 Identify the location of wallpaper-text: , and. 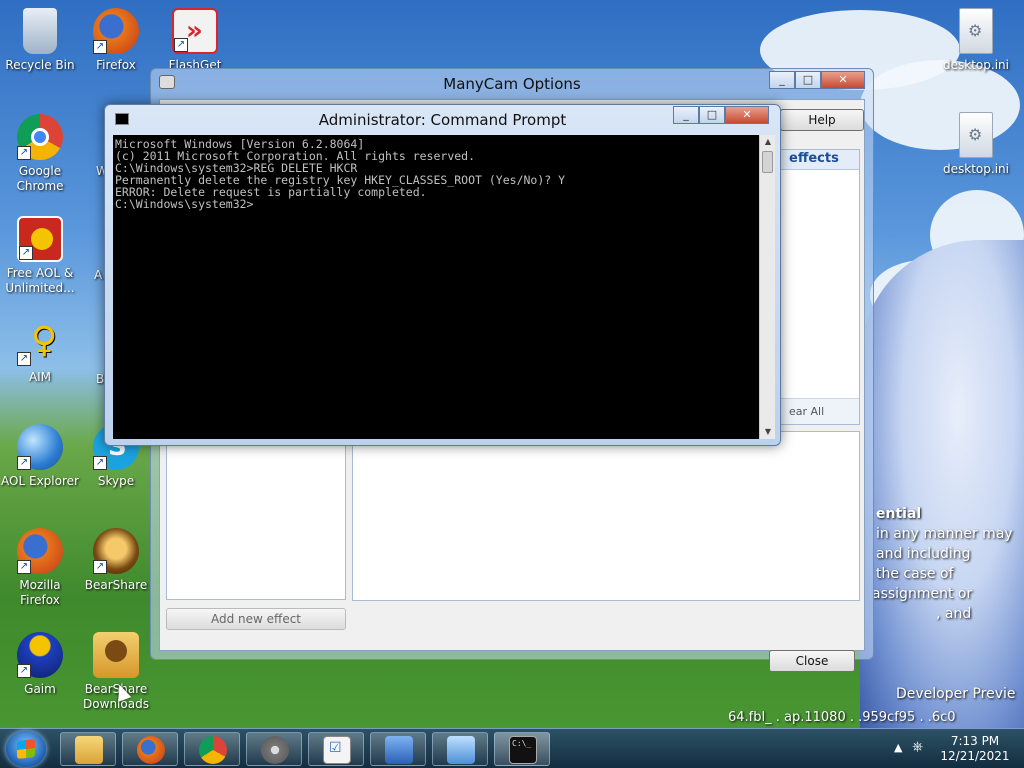
(954, 614).